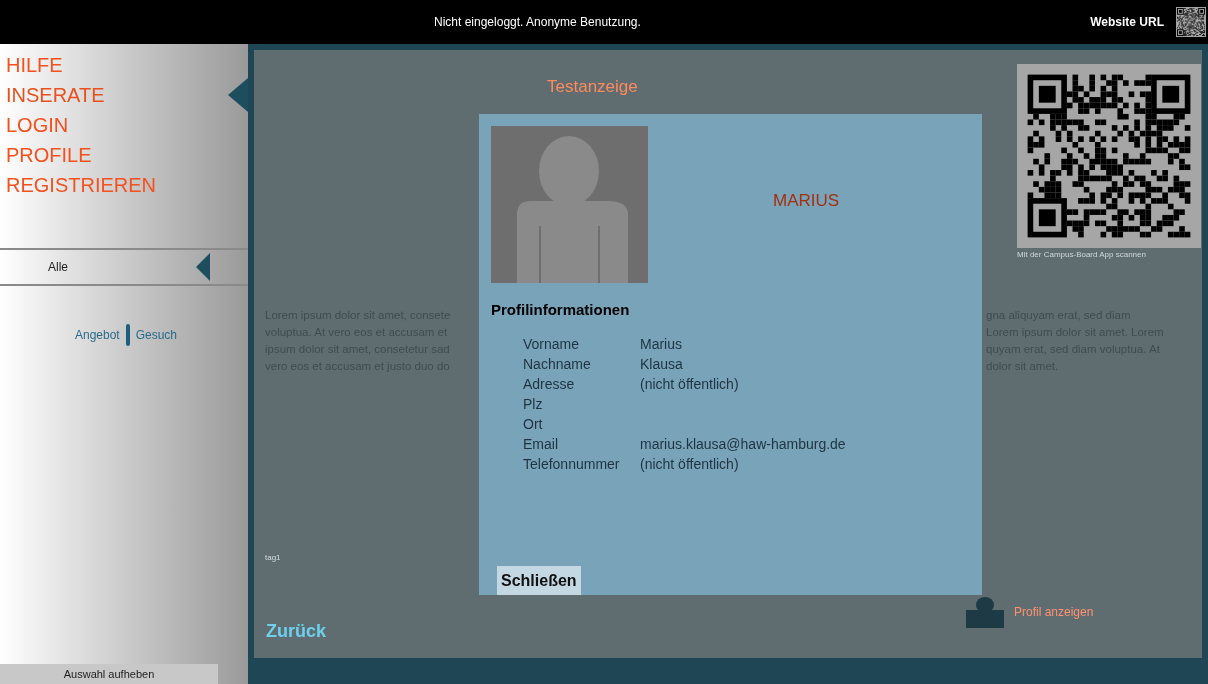  What do you see at coordinates (541, 444) in the screenshot?
I see `field-label: Email` at bounding box center [541, 444].